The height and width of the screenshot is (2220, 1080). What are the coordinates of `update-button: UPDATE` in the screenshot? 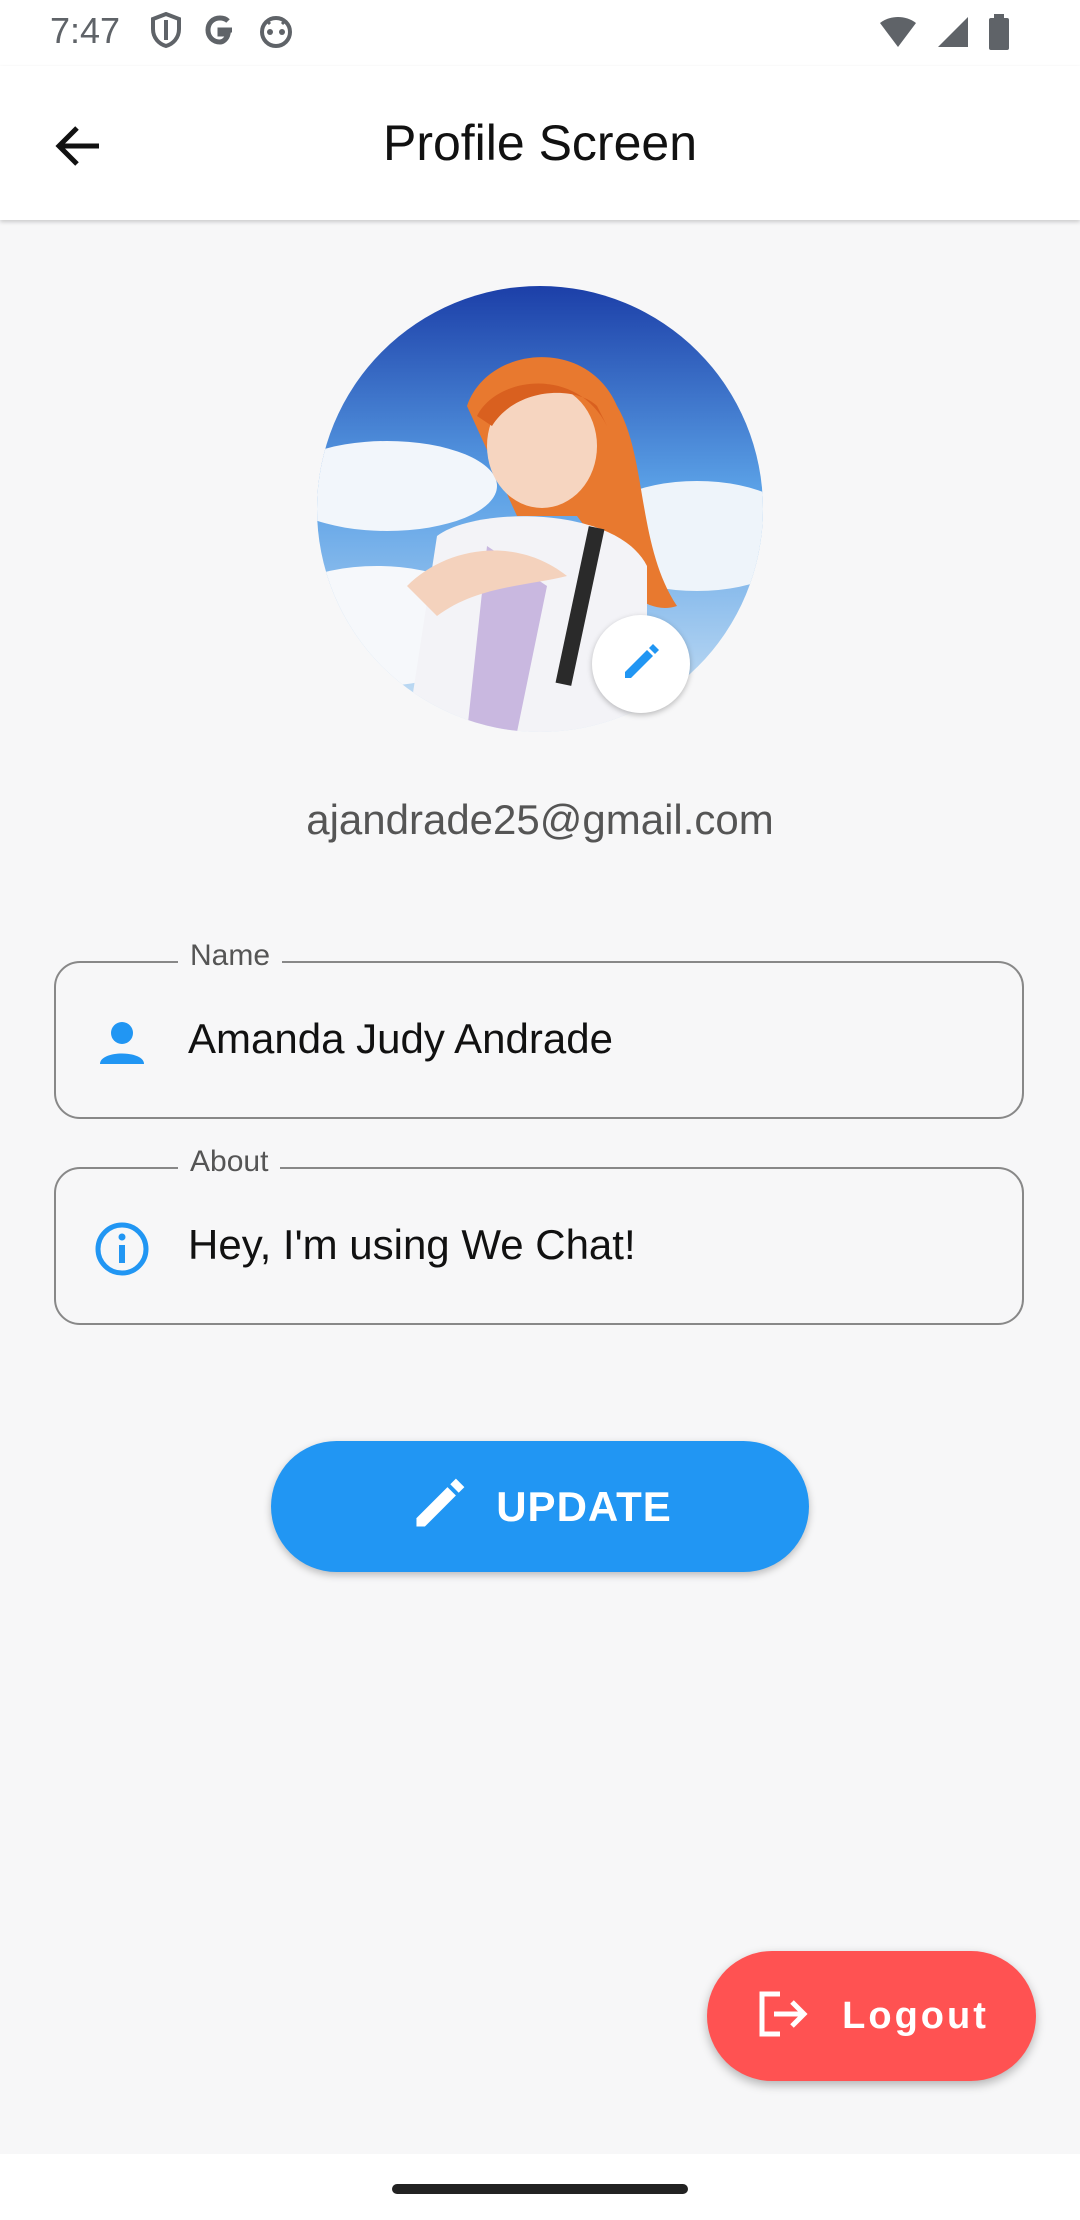 It's located at (540, 1506).